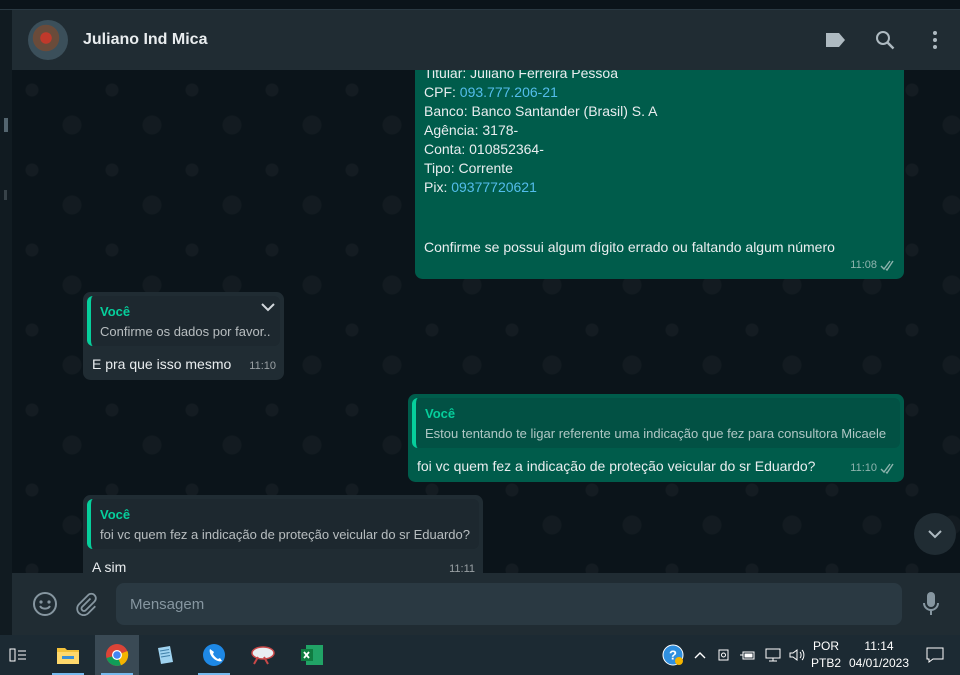 This screenshot has height=675, width=960. I want to click on message-meta: 11:11, so click(462, 566).